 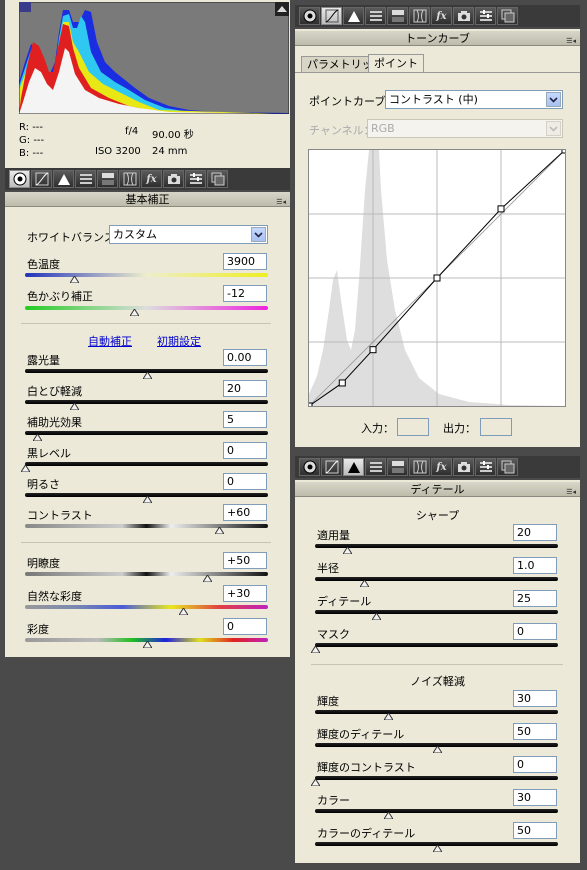 I want to click on clarity-slider-thumb, so click(x=208, y=578).